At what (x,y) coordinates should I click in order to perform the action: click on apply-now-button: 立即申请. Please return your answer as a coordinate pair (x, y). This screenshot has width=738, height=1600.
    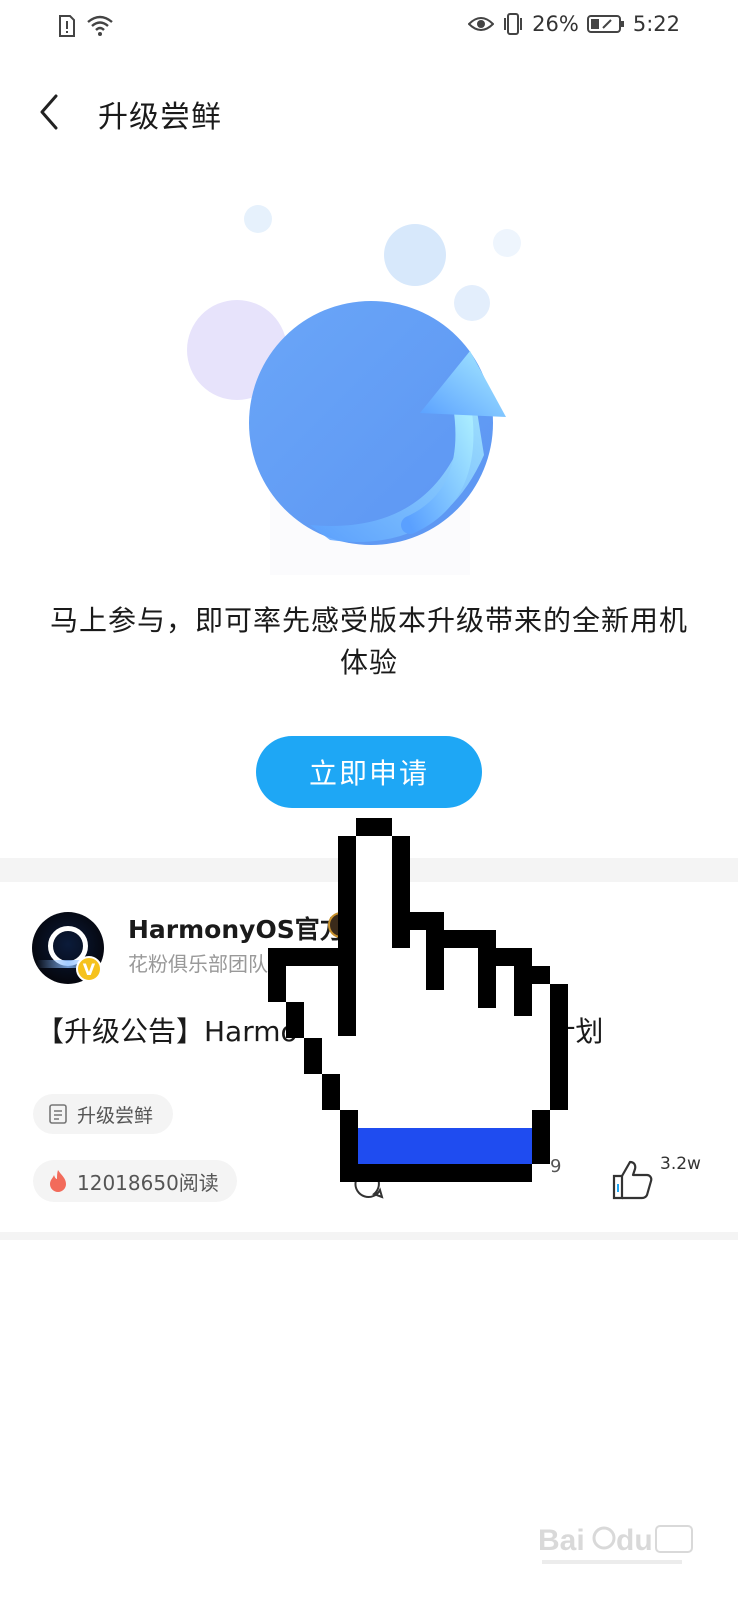
    Looking at the image, I should click on (369, 772).